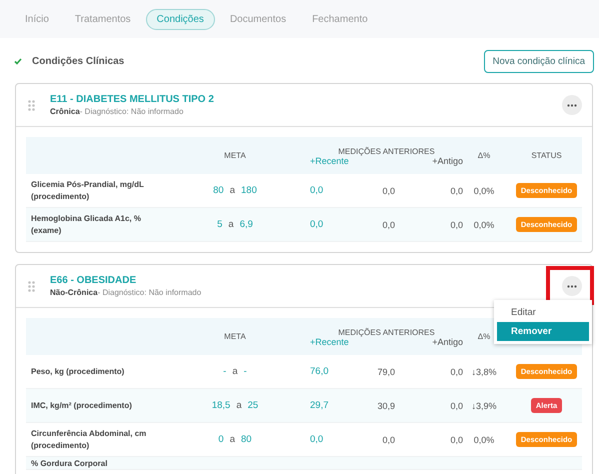 The width and height of the screenshot is (599, 474). I want to click on tab: Tratamentos, so click(103, 19).